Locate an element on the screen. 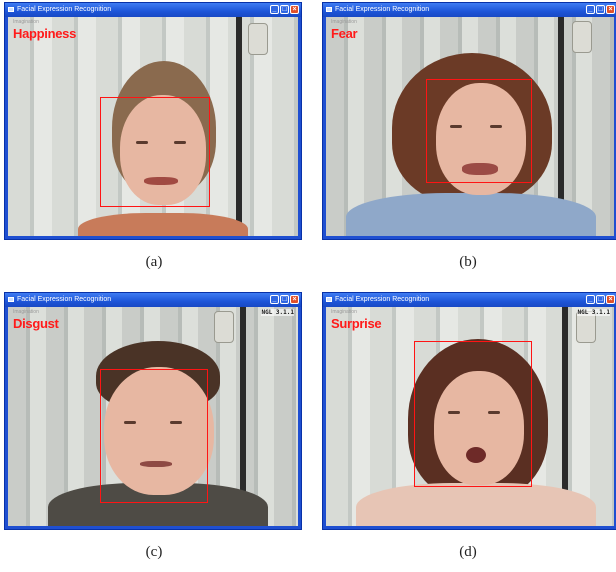  emotion-label: Disgust is located at coordinates (36, 323).